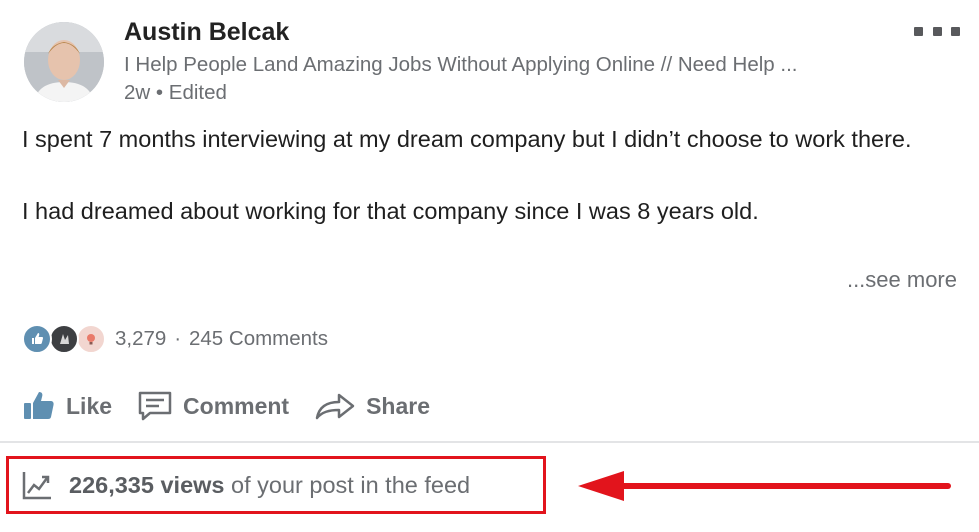 The width and height of the screenshot is (979, 532). Describe the element at coordinates (197, 92) in the screenshot. I see `edited-label: Edited` at that location.